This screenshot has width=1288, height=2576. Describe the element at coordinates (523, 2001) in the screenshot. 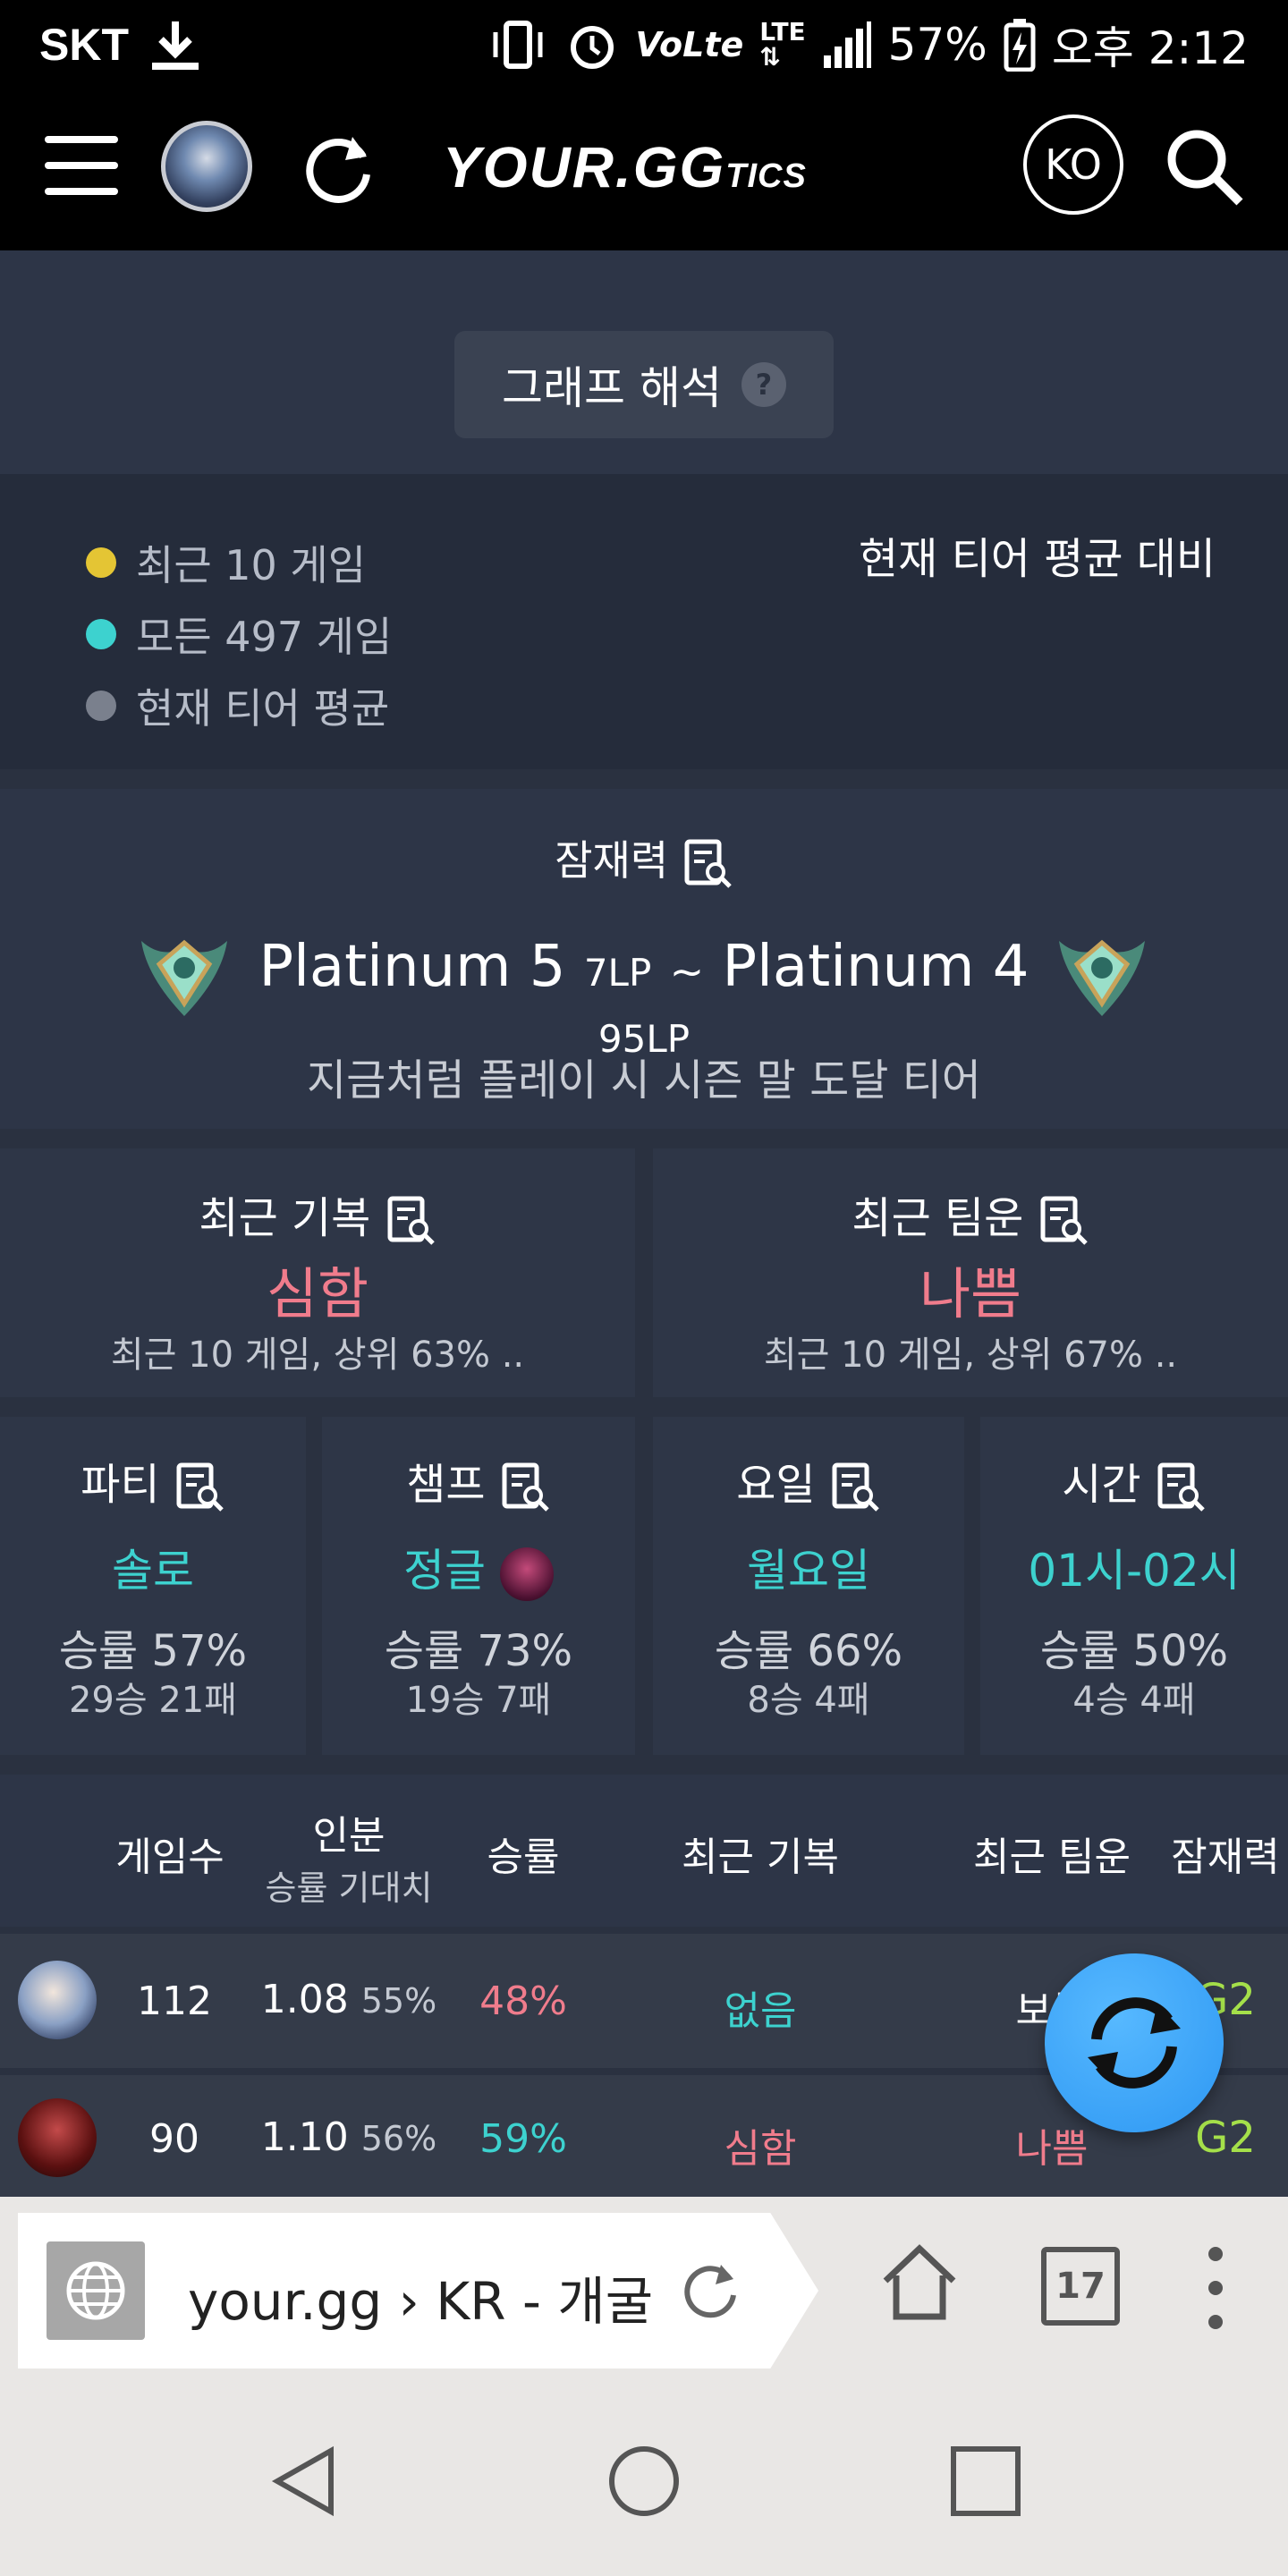

I see `row-winrate: 48%` at that location.